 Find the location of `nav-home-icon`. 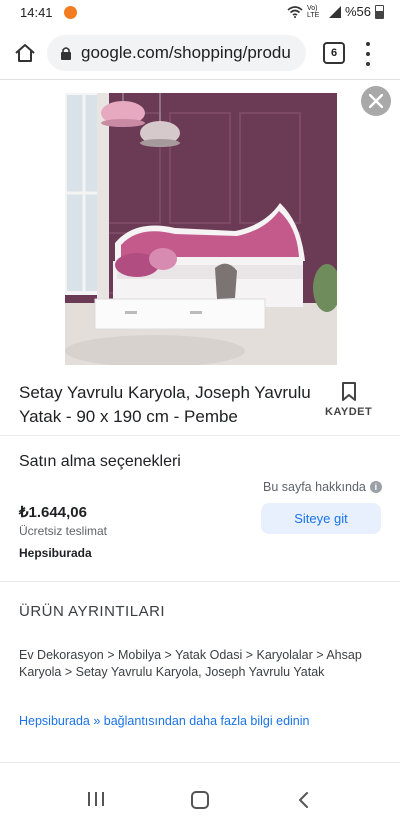

nav-home-icon is located at coordinates (200, 800).